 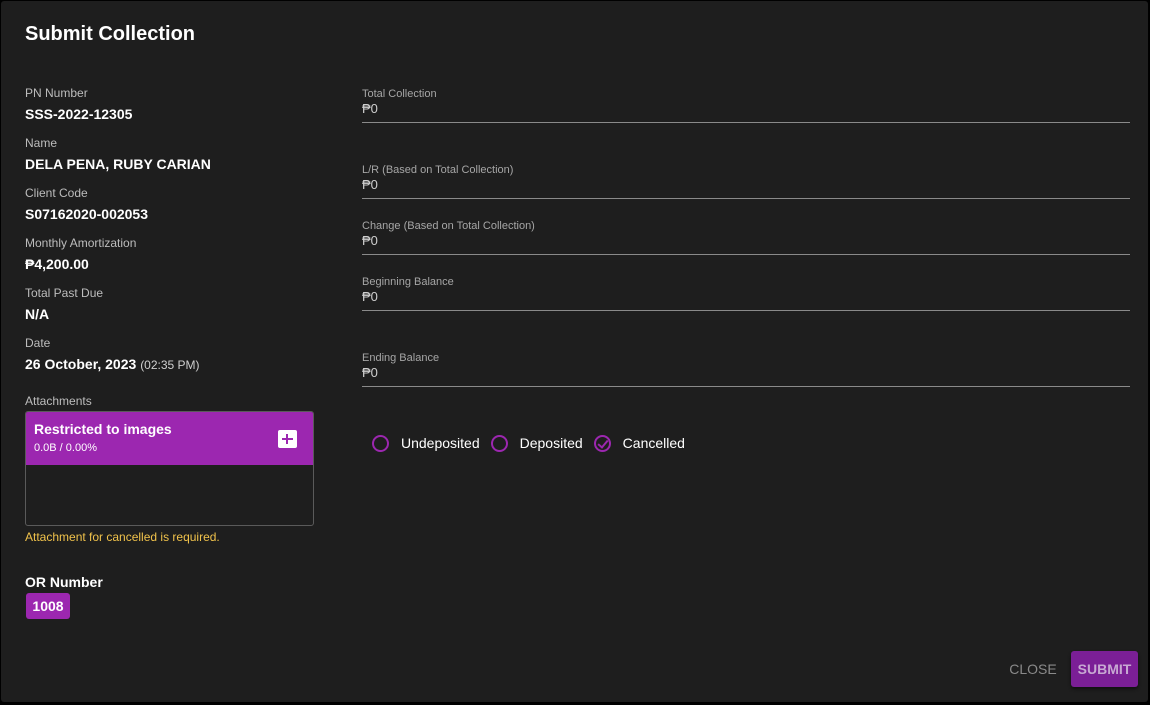 I want to click on name-value: DELA PENA, RUBY CARIAN, so click(x=118, y=164).